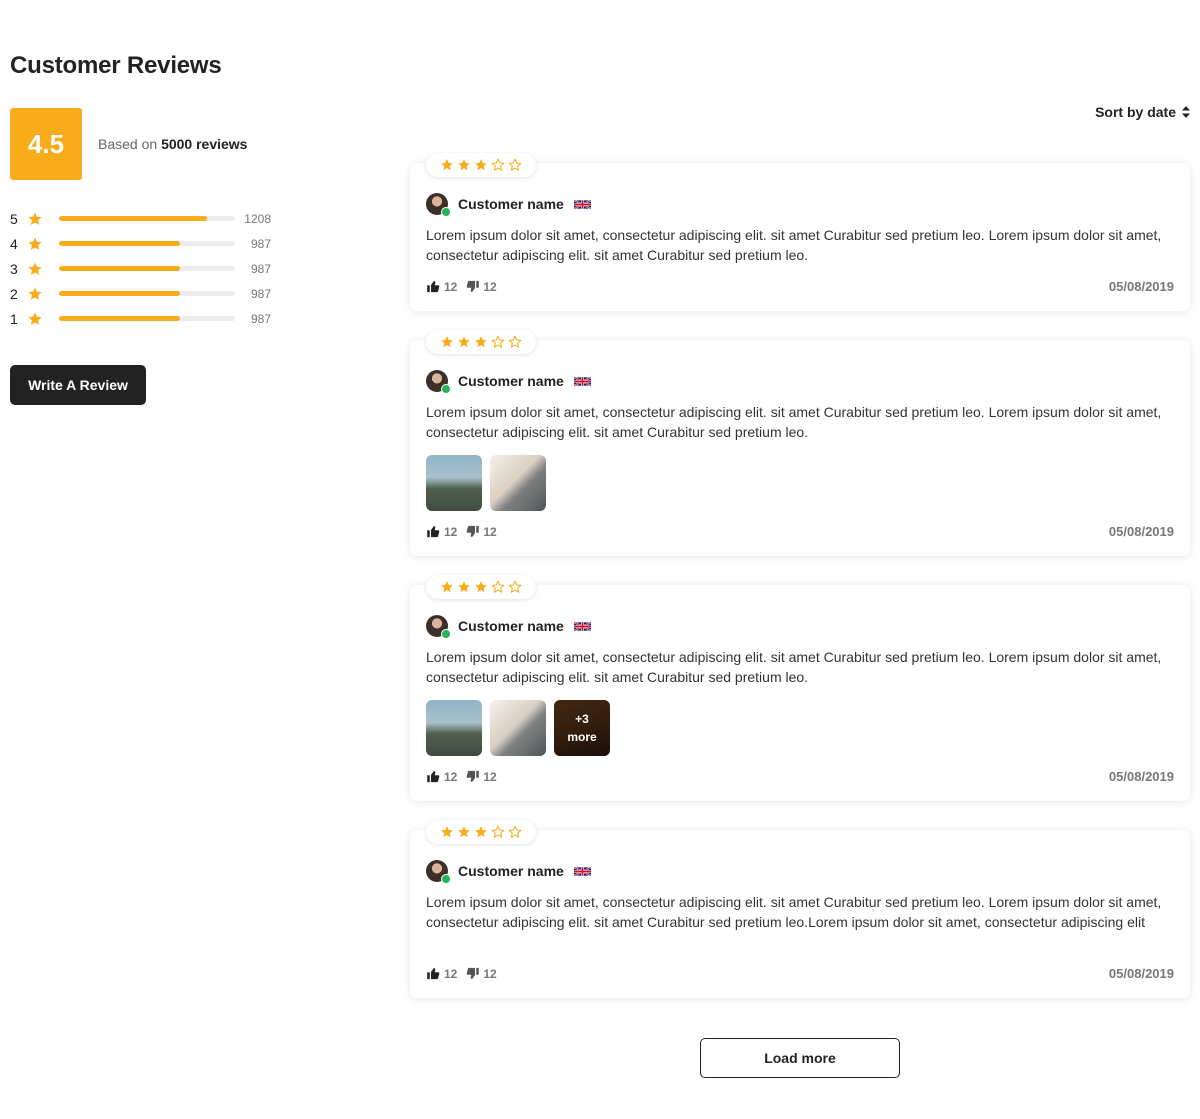 The height and width of the screenshot is (1119, 1200). I want to click on based-on-text: Based on 5000 reviews, so click(172, 144).